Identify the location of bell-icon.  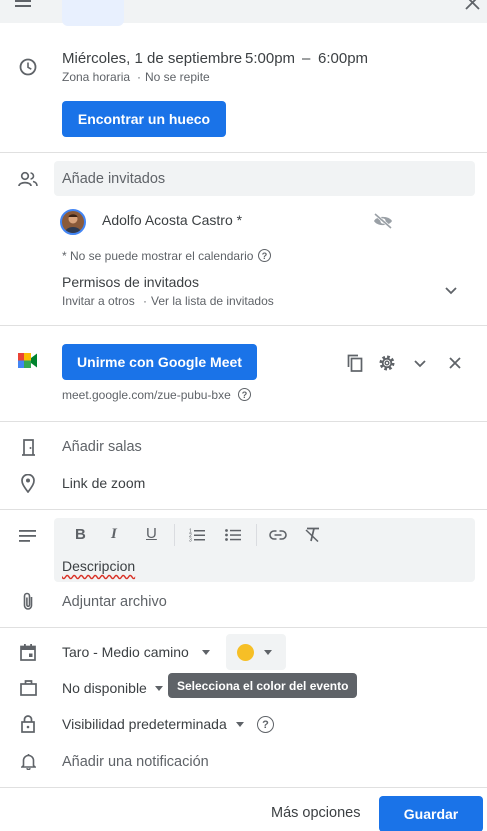
(28, 761).